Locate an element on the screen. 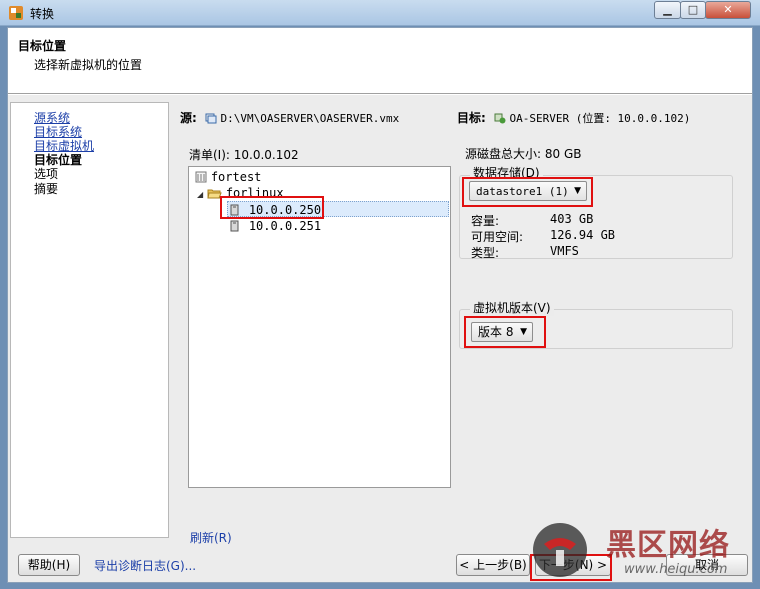 Image resolution: width=760 pixels, height=589 pixels. wizard-header: 目标位置 选择新虚拟机的位置 is located at coordinates (380, 61).